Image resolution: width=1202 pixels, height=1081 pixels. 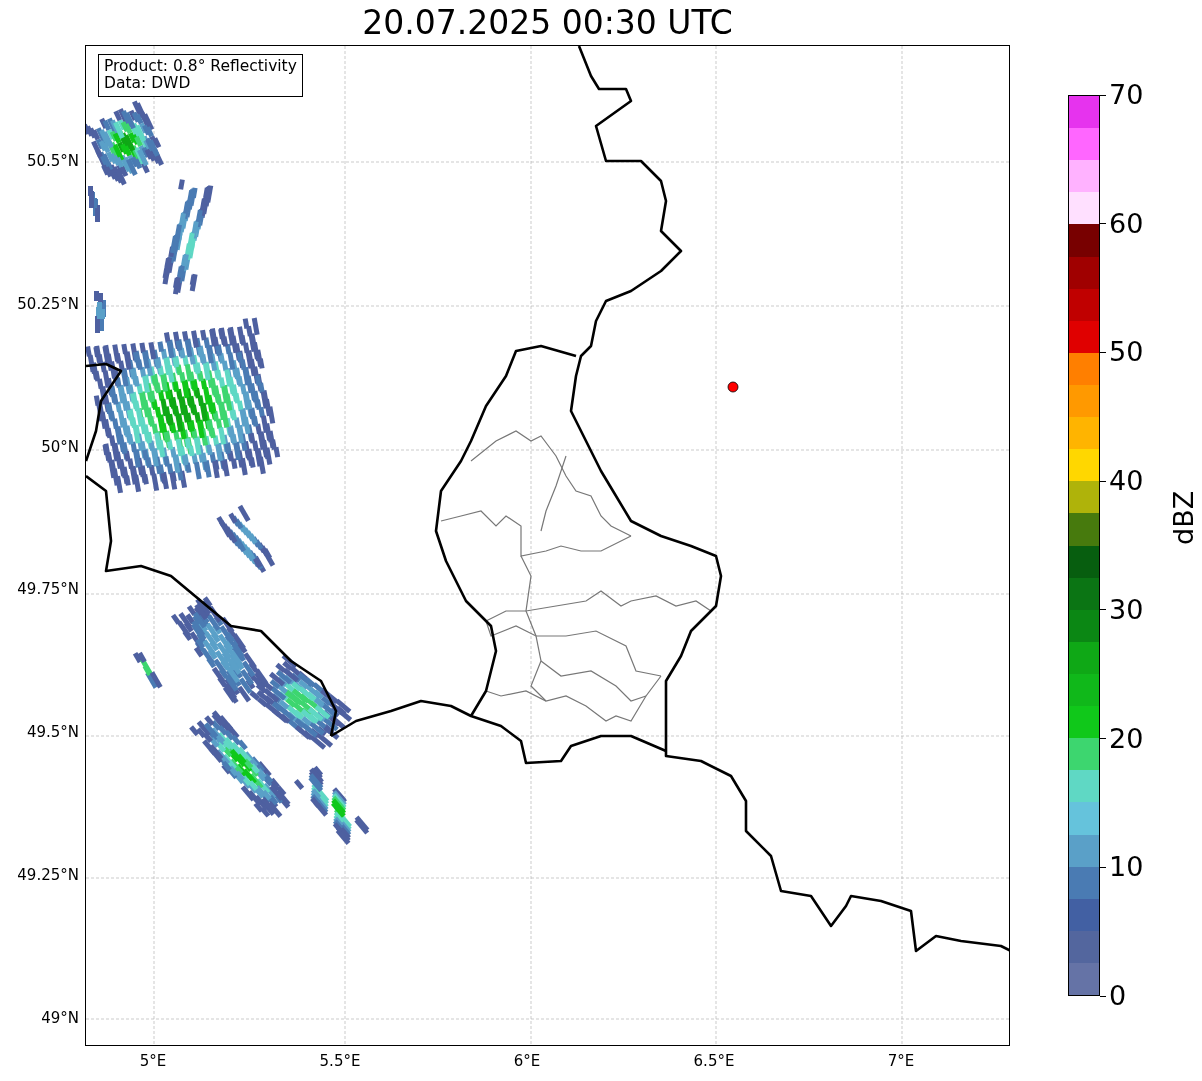 What do you see at coordinates (148, 83) in the screenshot?
I see `info-text: Data: DWD` at bounding box center [148, 83].